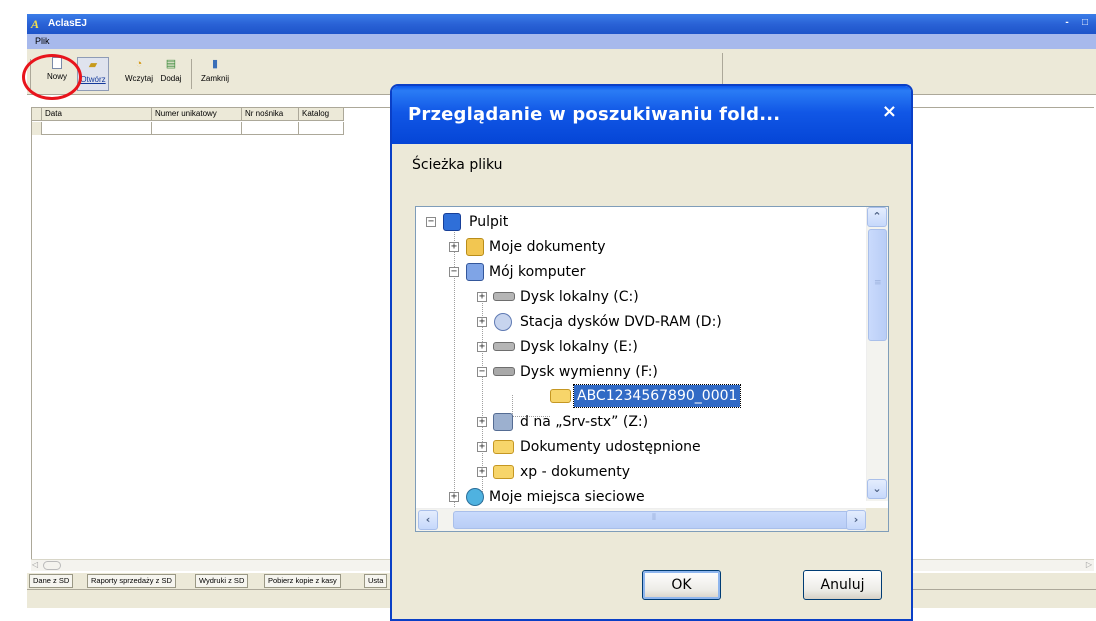 This screenshot has width=1096, height=621. I want to click on load-button-label: Wczytaj, so click(139, 78).